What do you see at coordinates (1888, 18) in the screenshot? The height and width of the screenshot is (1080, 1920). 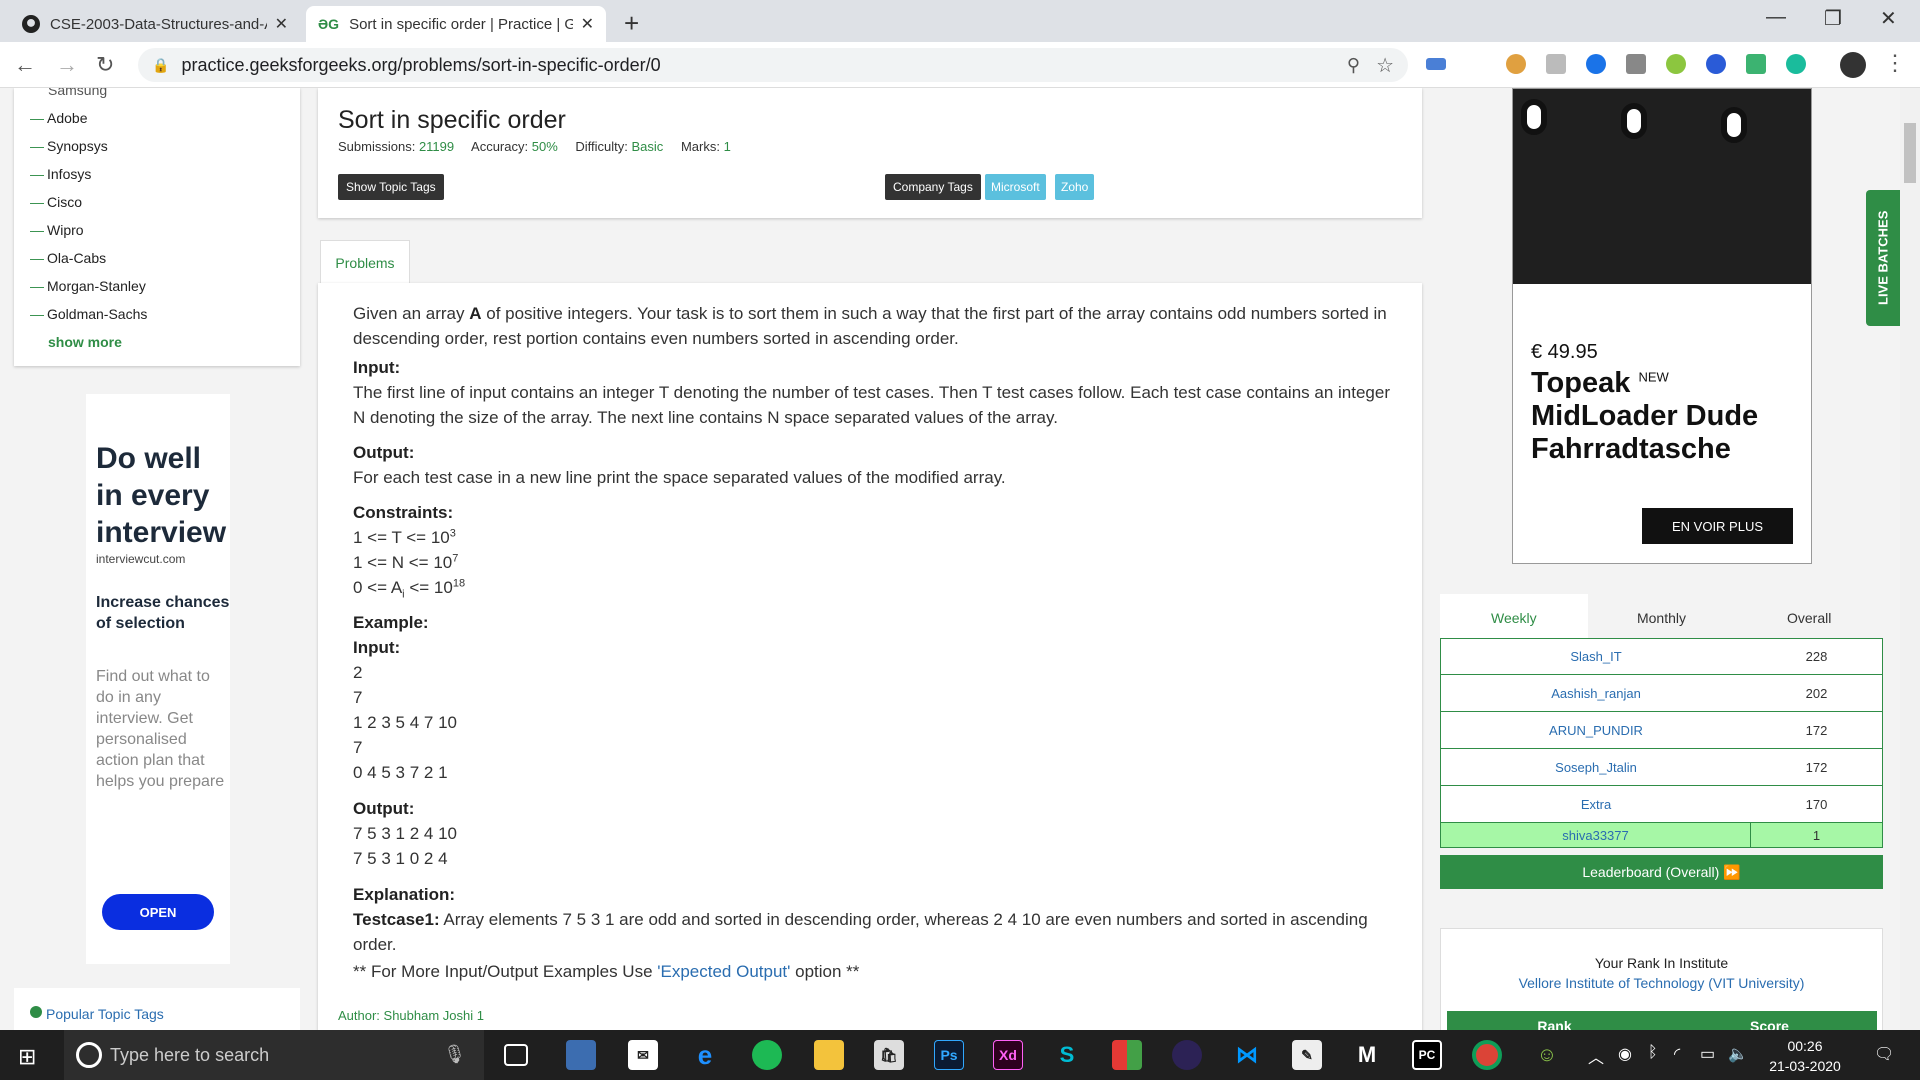 I see `close-window-icon: ✕` at bounding box center [1888, 18].